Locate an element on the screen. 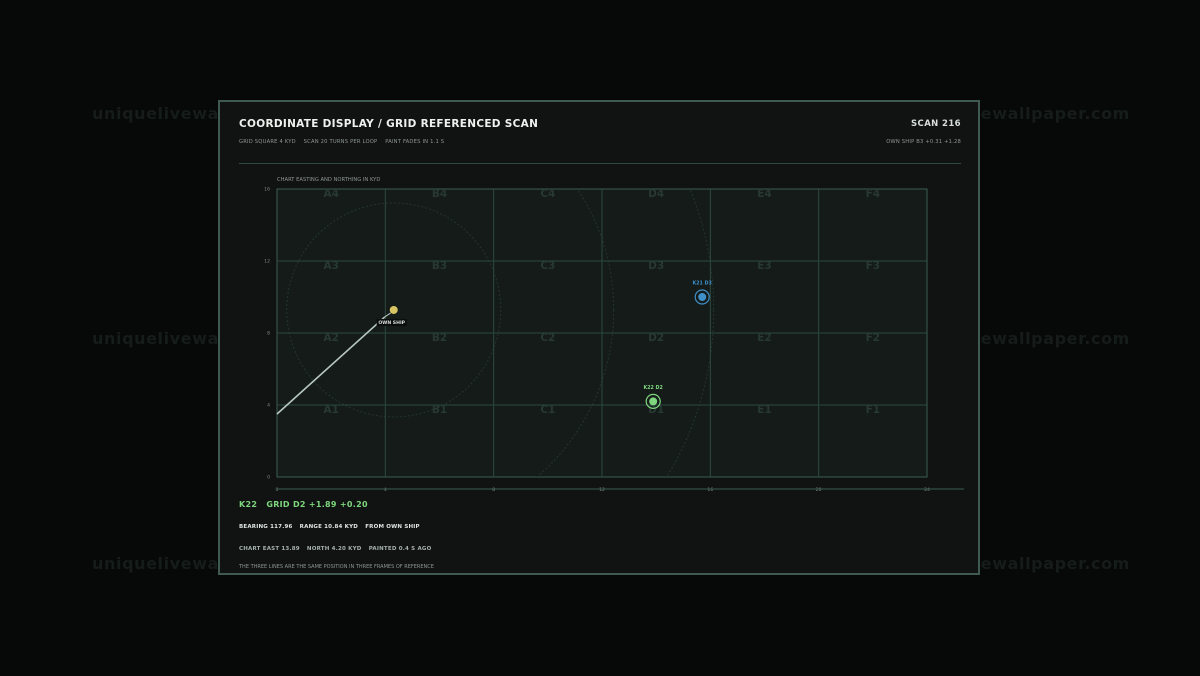 The height and width of the screenshot is (676, 1200). grid-square-label: D1 is located at coordinates (656, 410).